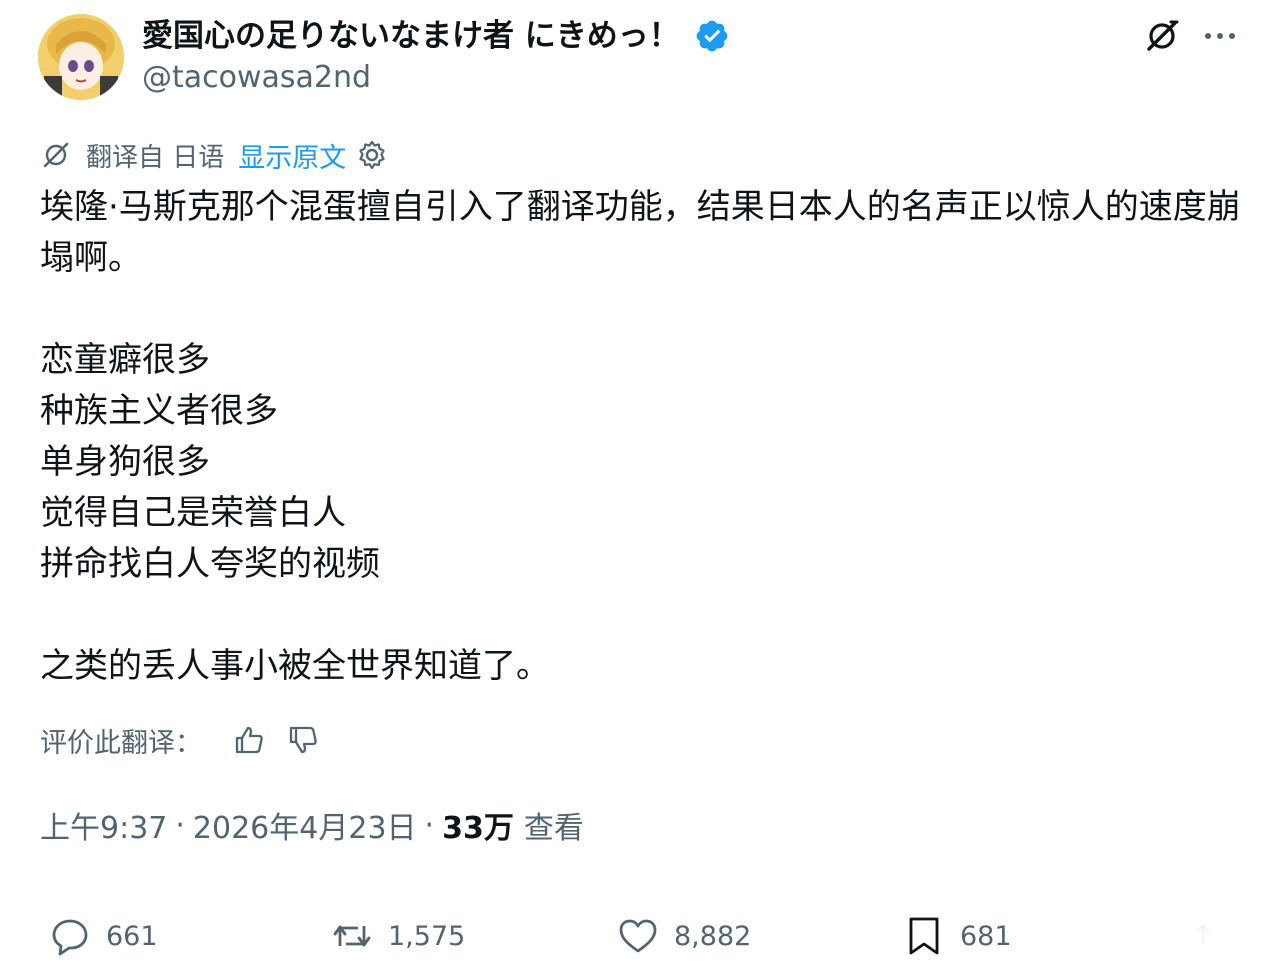  I want to click on like-button: 8,882, so click(683, 936).